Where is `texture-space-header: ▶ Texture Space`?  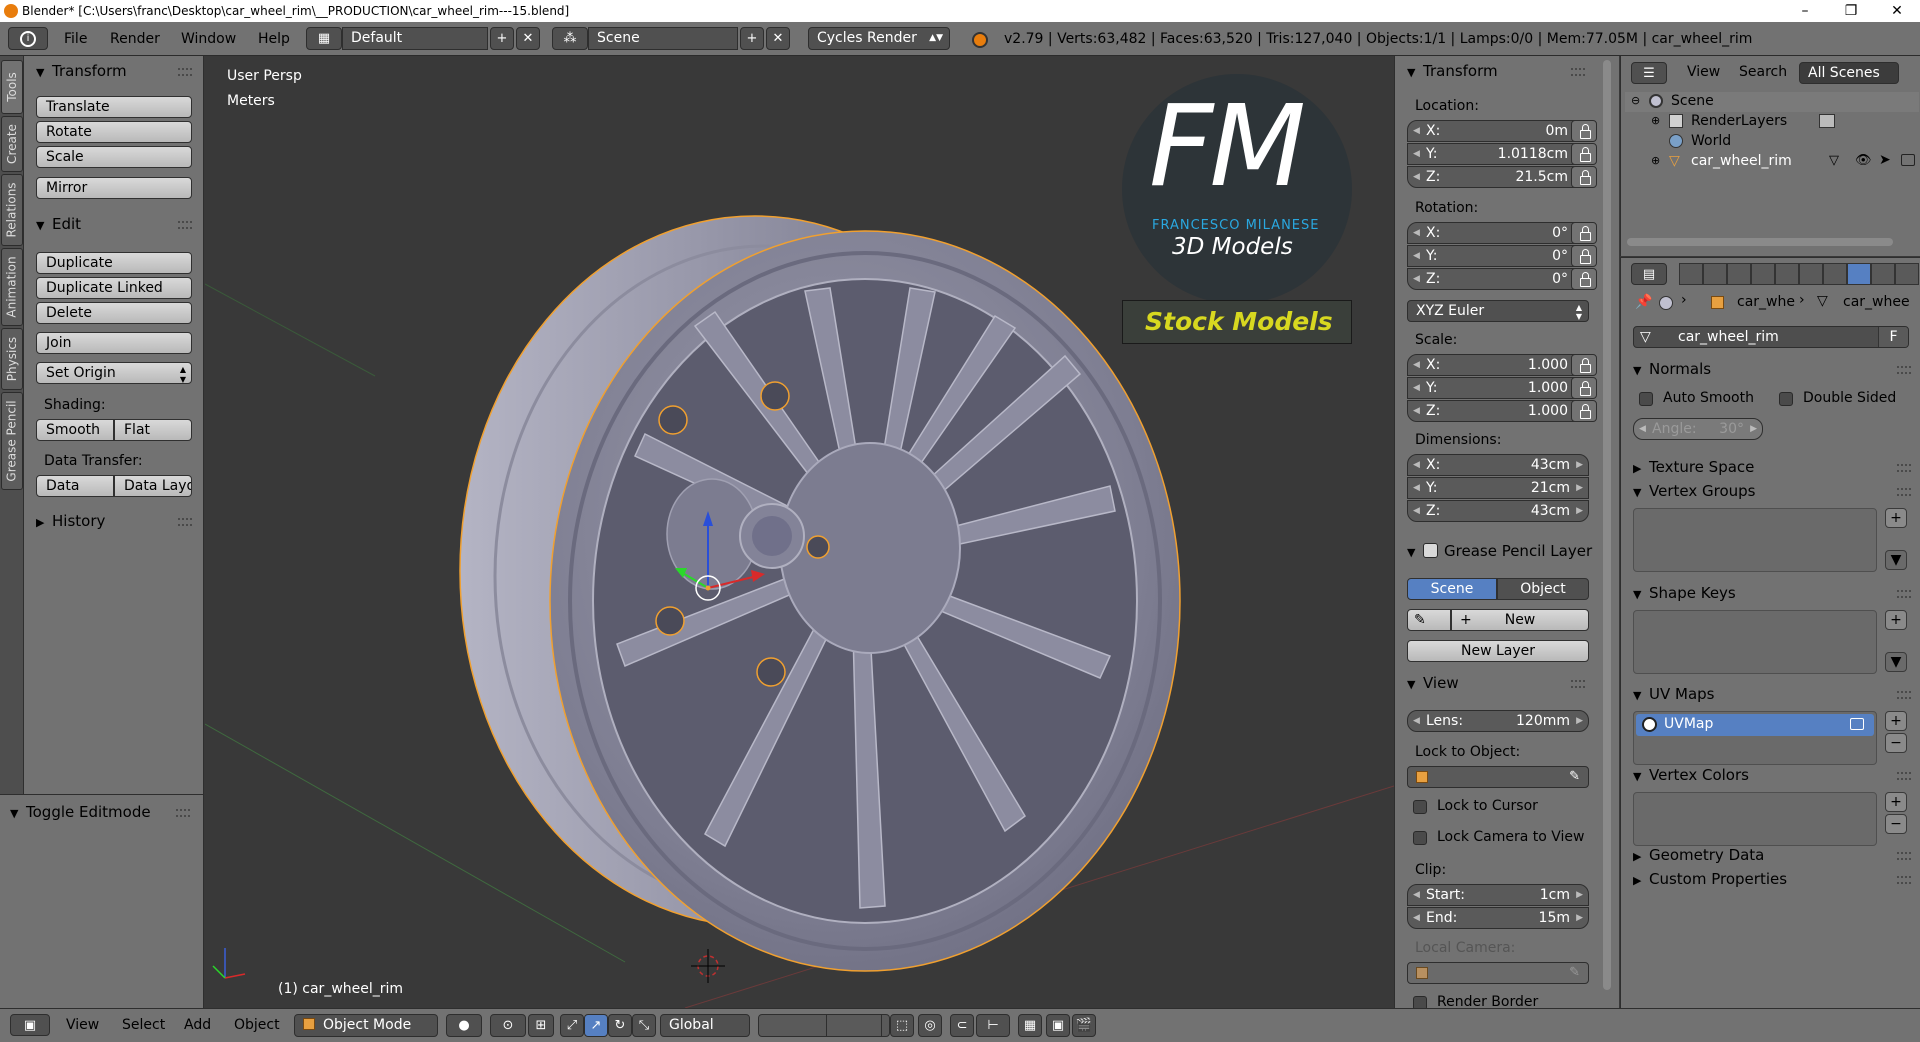
texture-space-header: ▶ Texture Space is located at coordinates (1693, 467).